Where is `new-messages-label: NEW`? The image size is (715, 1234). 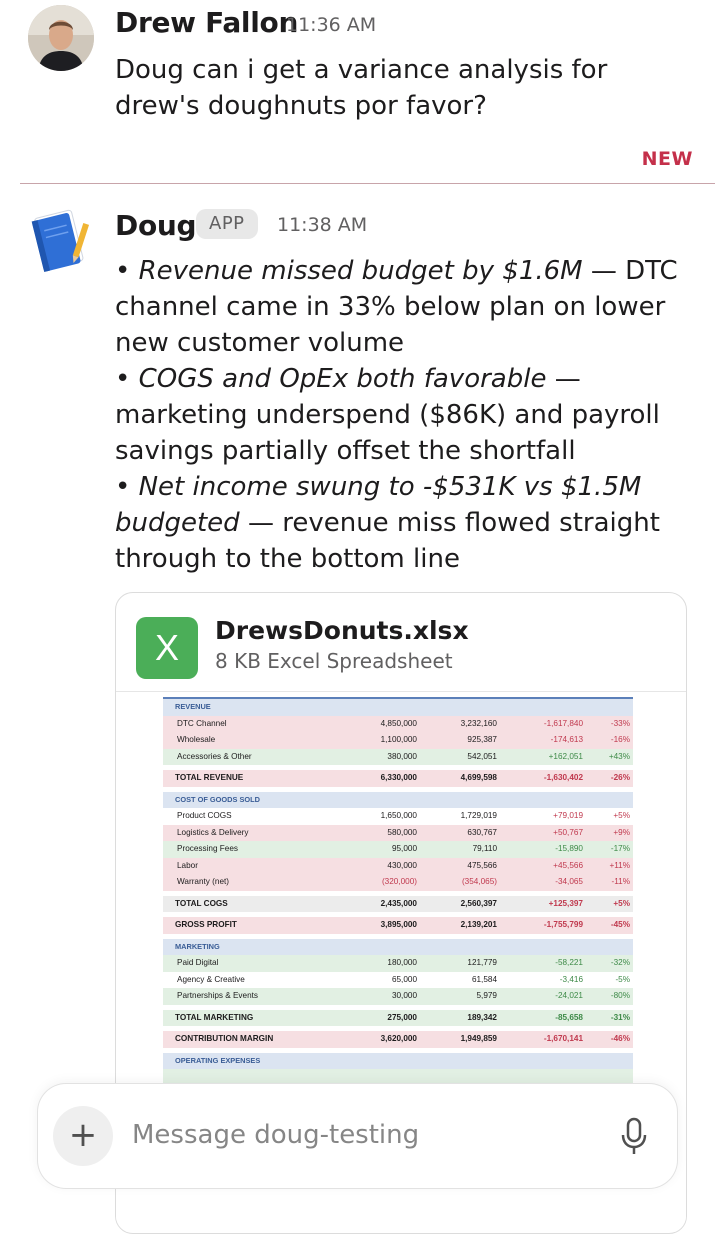
new-messages-label: NEW is located at coordinates (667, 159).